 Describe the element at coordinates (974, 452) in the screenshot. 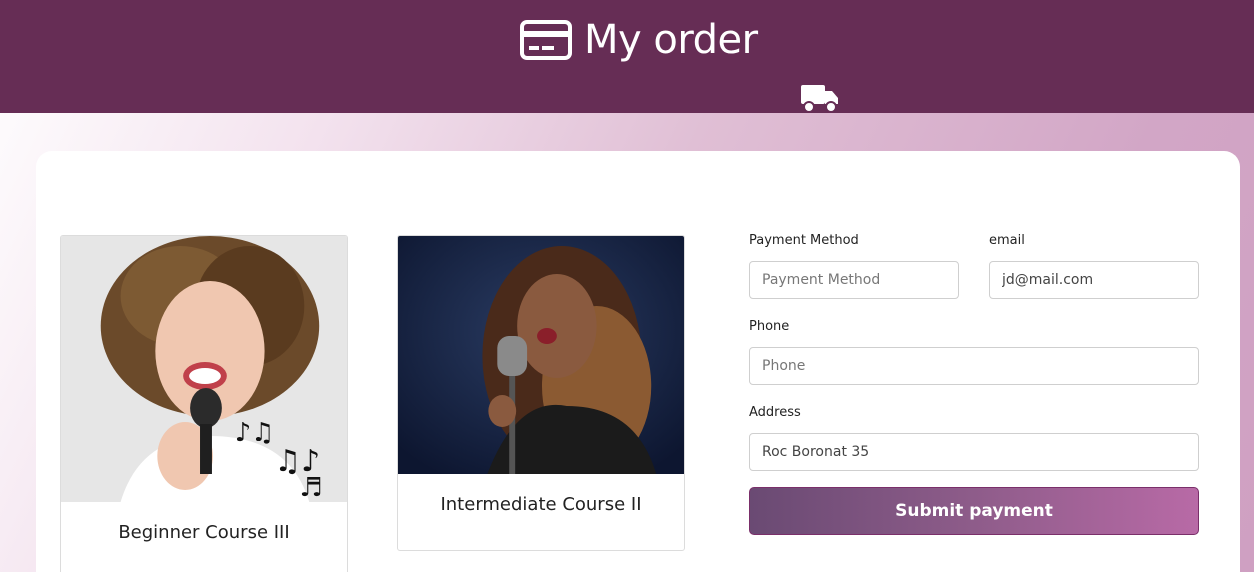

I see `address-input` at that location.